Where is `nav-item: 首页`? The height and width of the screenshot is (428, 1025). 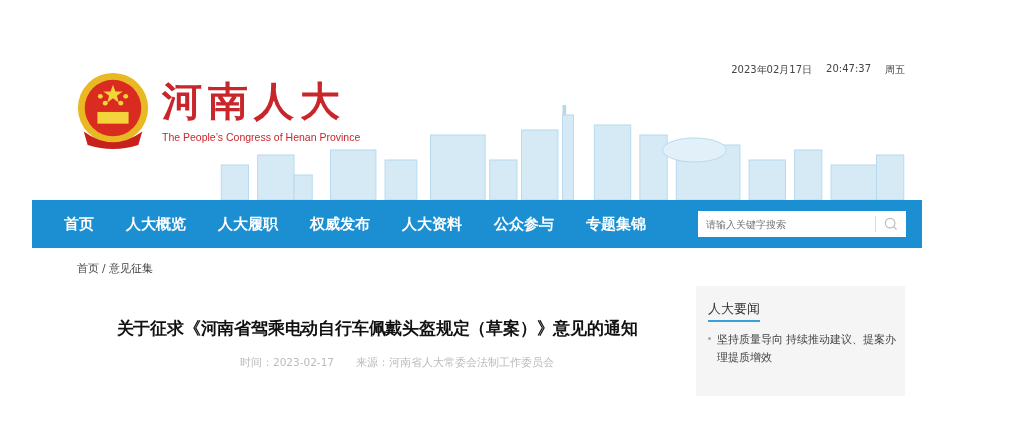
nav-item: 首页 is located at coordinates (79, 224).